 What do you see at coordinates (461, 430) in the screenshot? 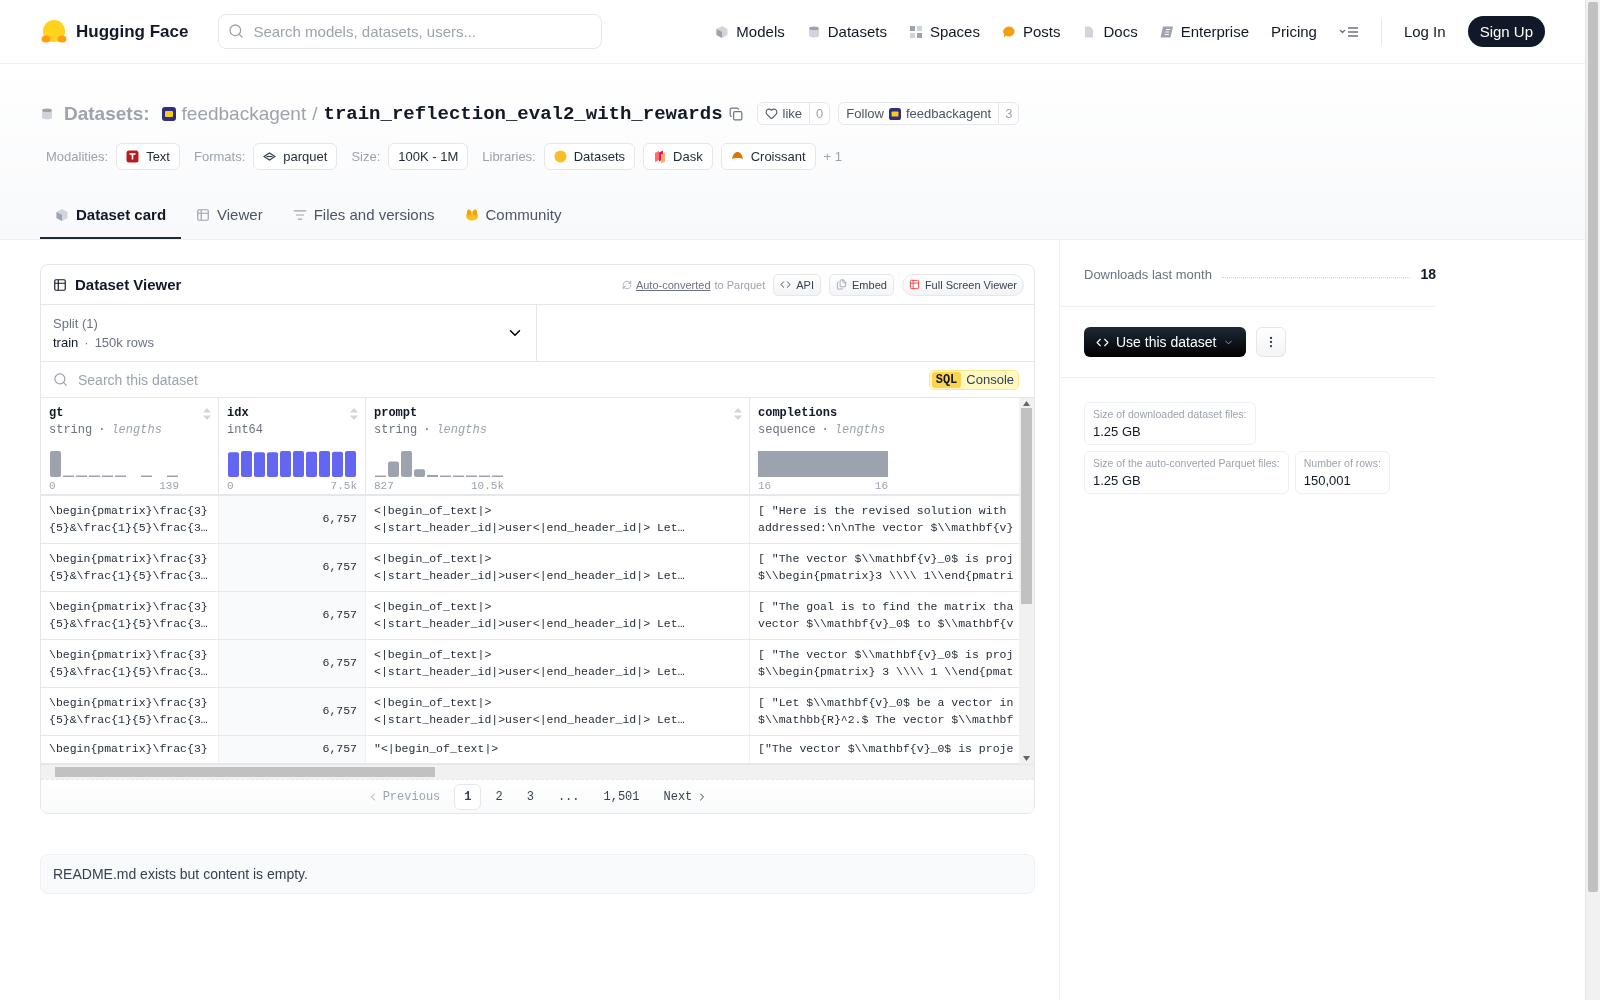
I see `column-stat: lengths` at bounding box center [461, 430].